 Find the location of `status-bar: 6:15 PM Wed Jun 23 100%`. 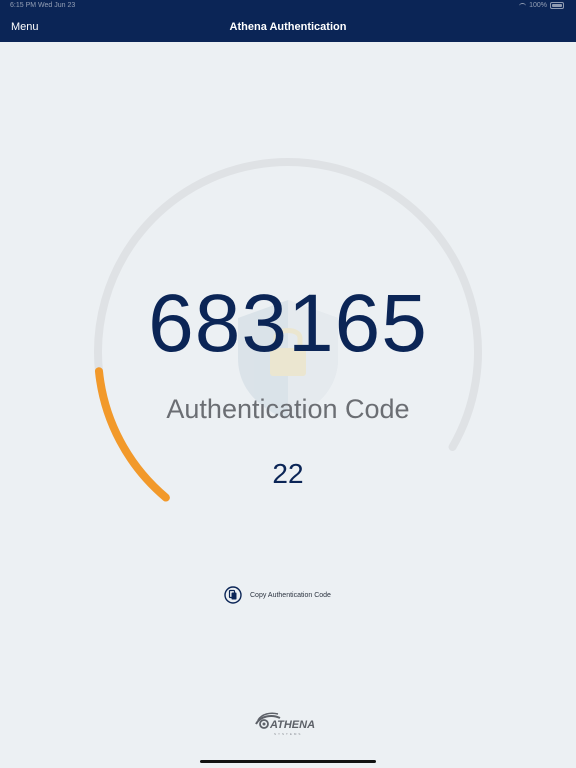

status-bar: 6:15 PM Wed Jun 23 100% is located at coordinates (288, 6).